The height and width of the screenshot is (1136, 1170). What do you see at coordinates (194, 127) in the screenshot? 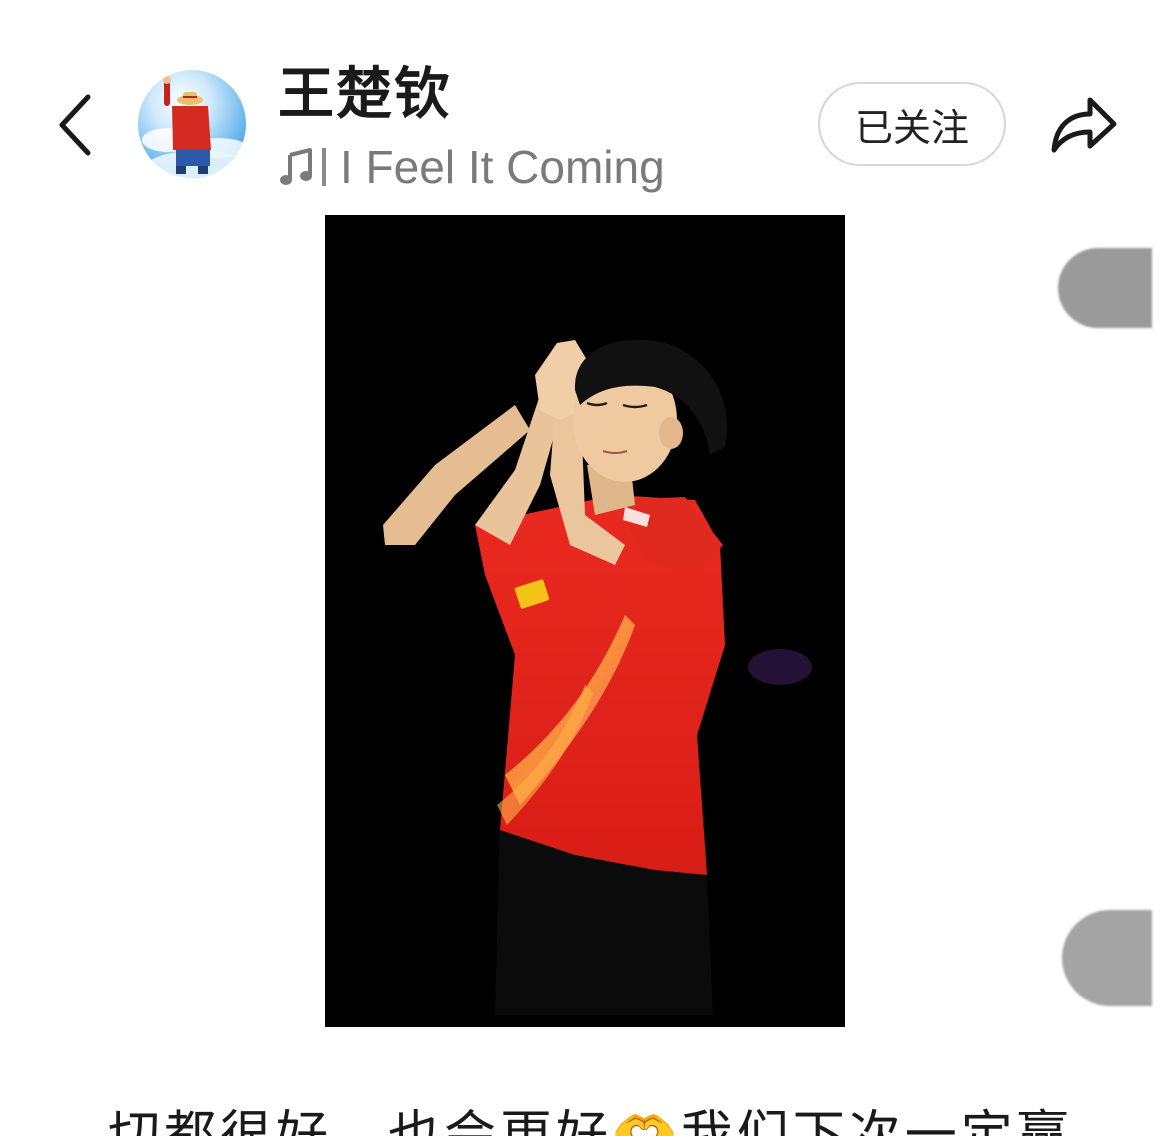
I see `avatar-image` at bounding box center [194, 127].